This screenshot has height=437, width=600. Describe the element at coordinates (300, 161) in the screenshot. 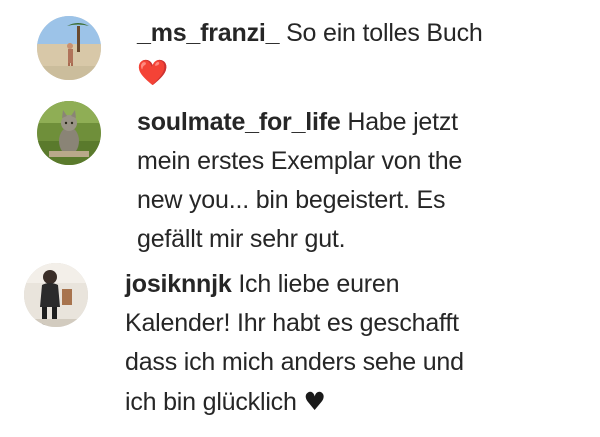

I see `comment-body-line: mein erstes Exemplar von the` at that location.